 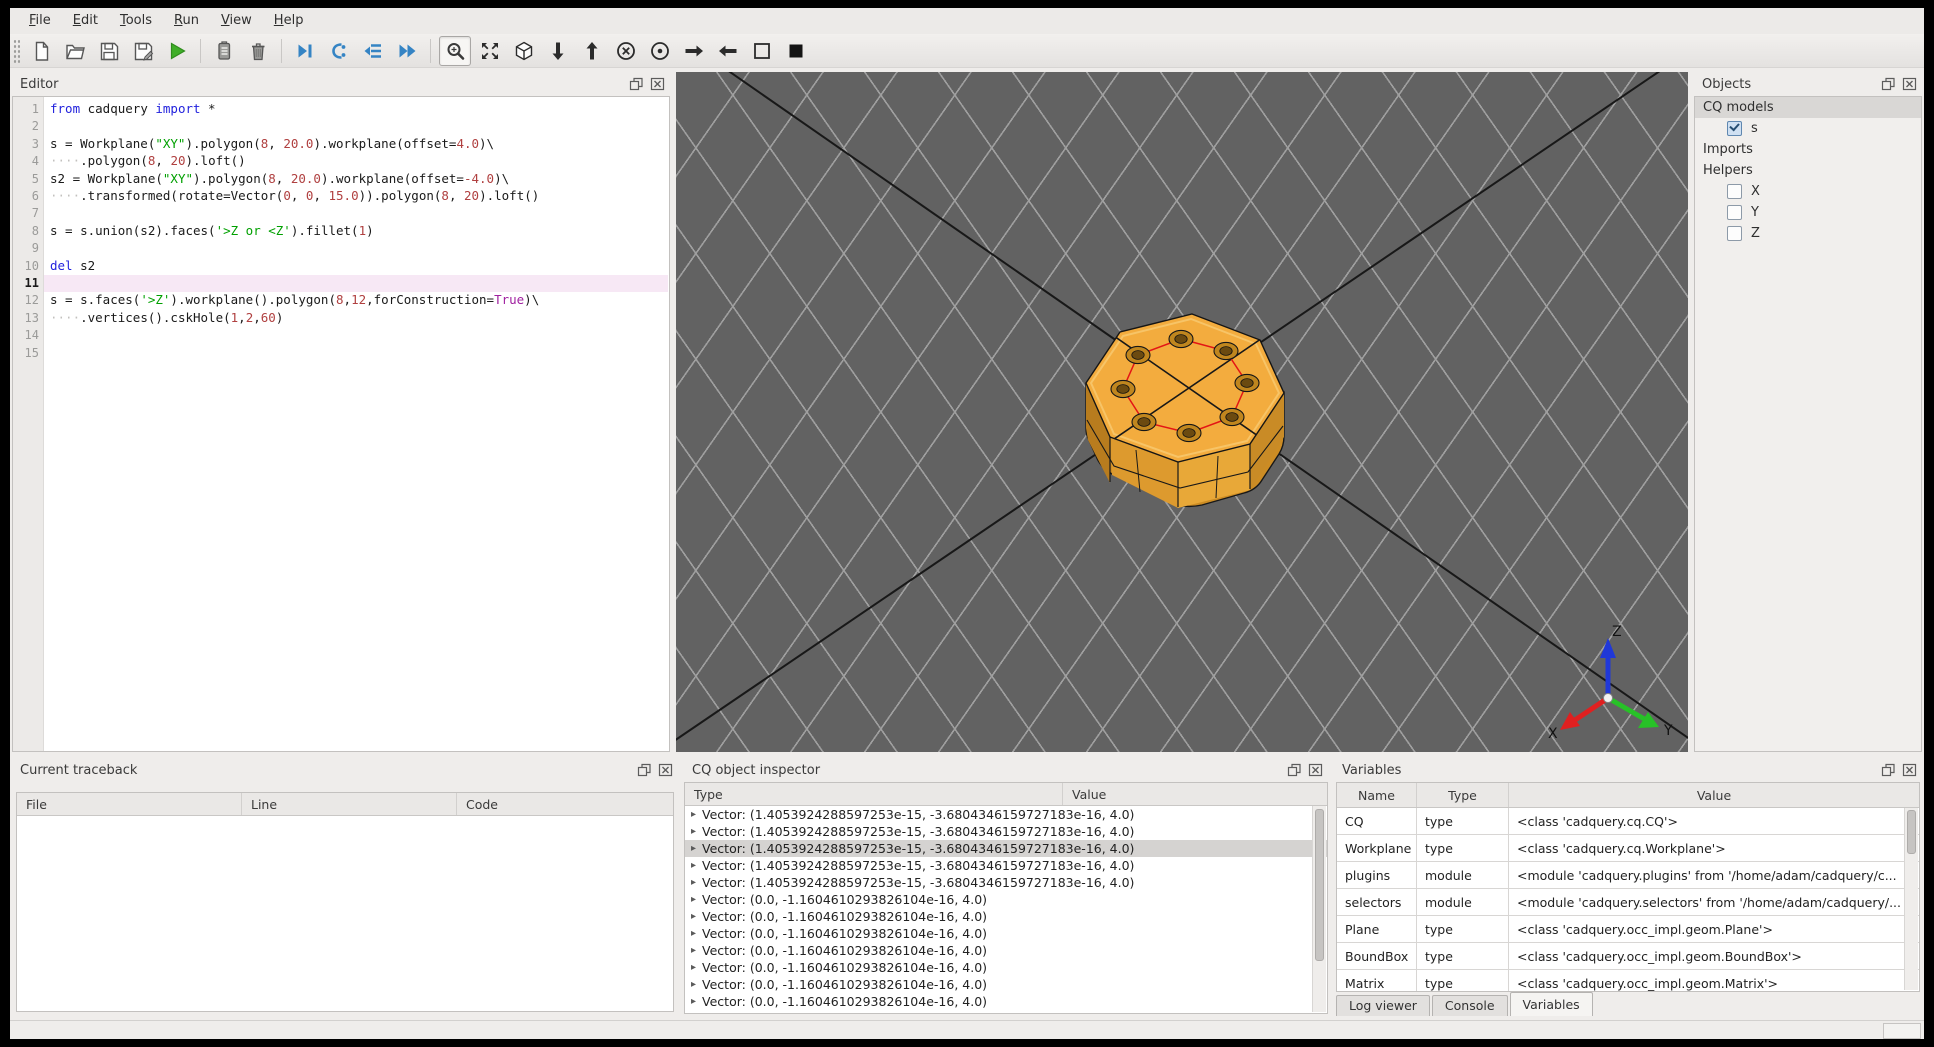 What do you see at coordinates (1808, 128) in the screenshot?
I see `tree-item-s: s` at bounding box center [1808, 128].